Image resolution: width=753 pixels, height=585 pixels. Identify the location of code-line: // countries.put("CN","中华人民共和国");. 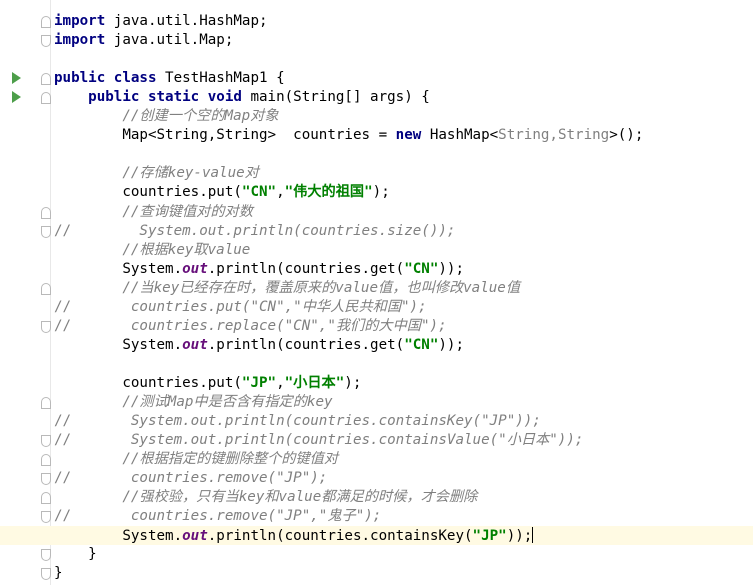
(376, 307).